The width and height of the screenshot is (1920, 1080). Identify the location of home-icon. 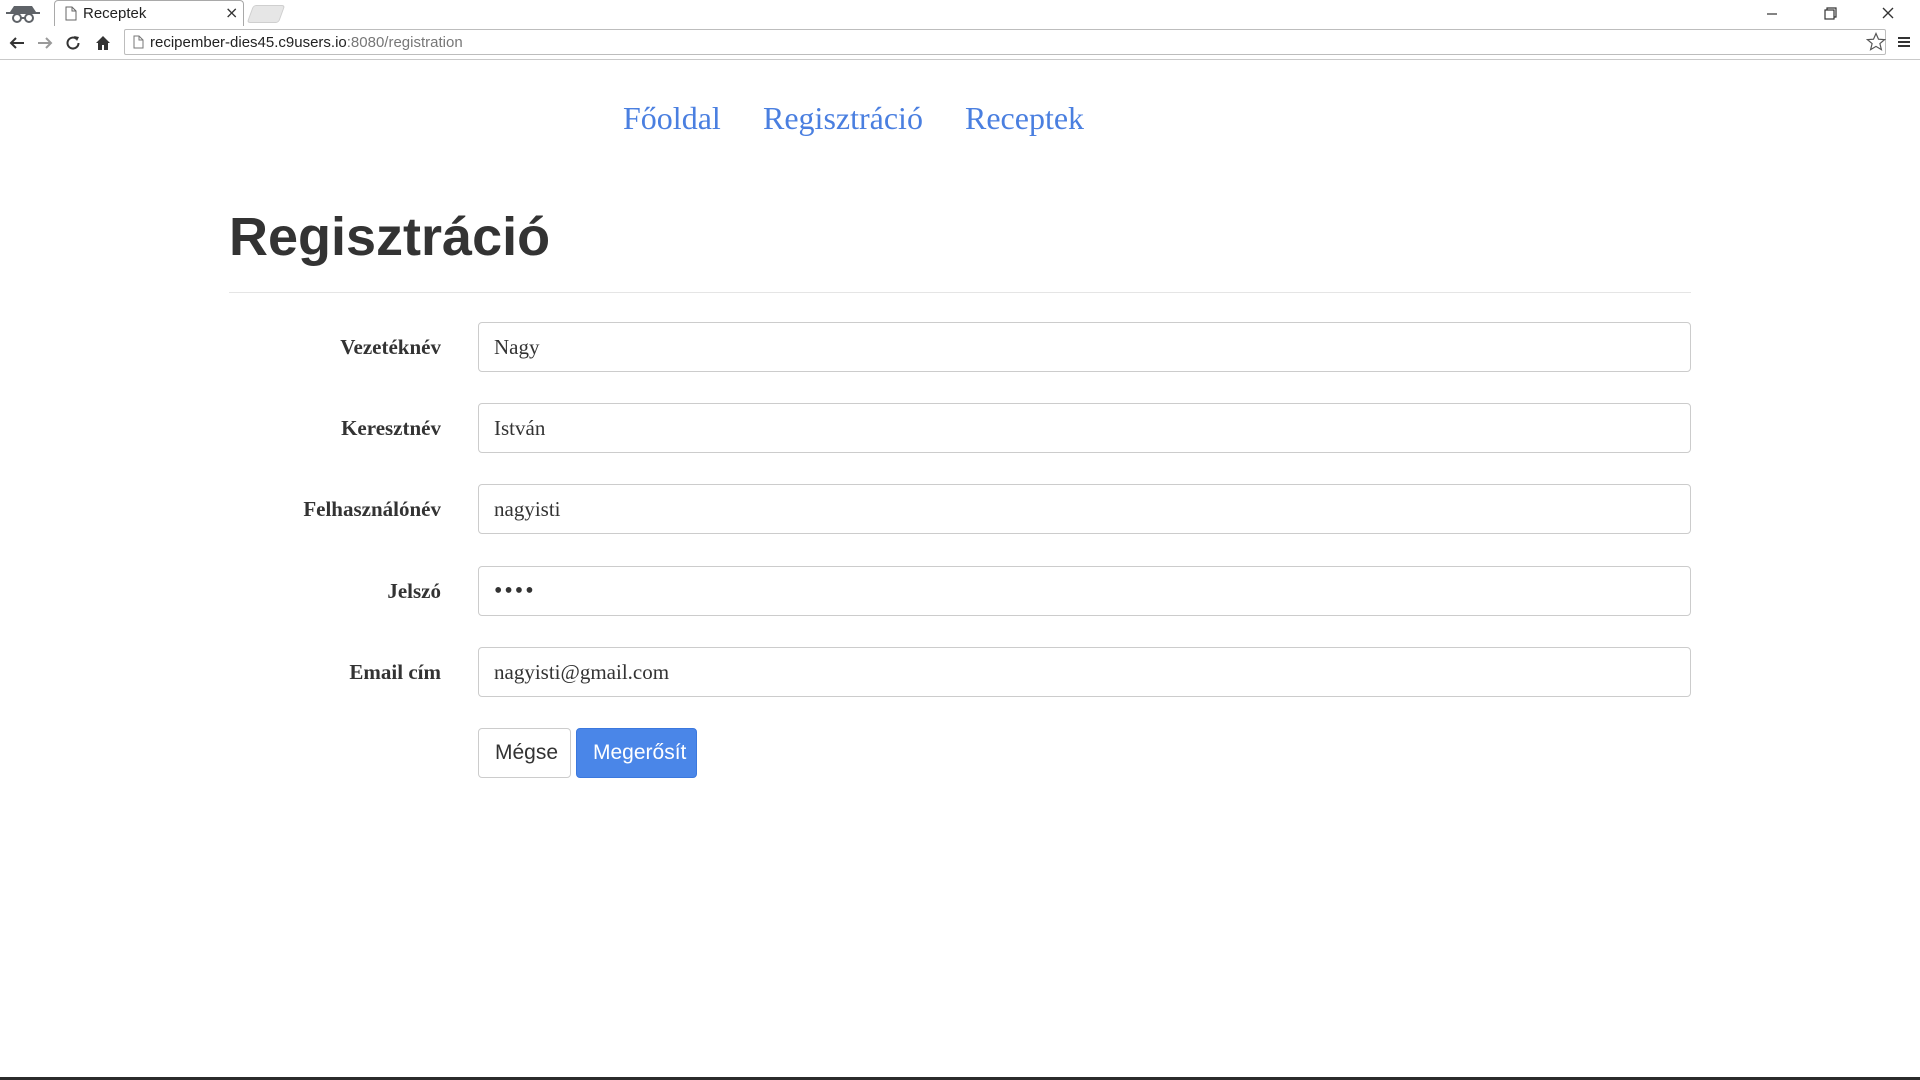
(103, 43).